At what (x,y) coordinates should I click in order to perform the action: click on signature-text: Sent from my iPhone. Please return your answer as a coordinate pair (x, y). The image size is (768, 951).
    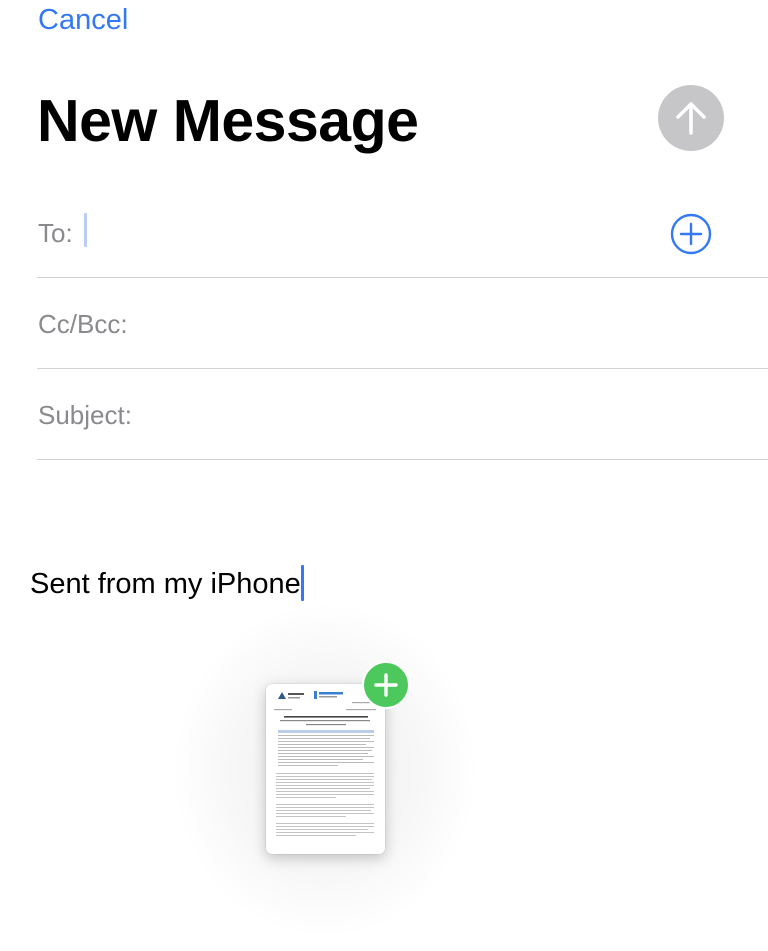
    Looking at the image, I should click on (165, 584).